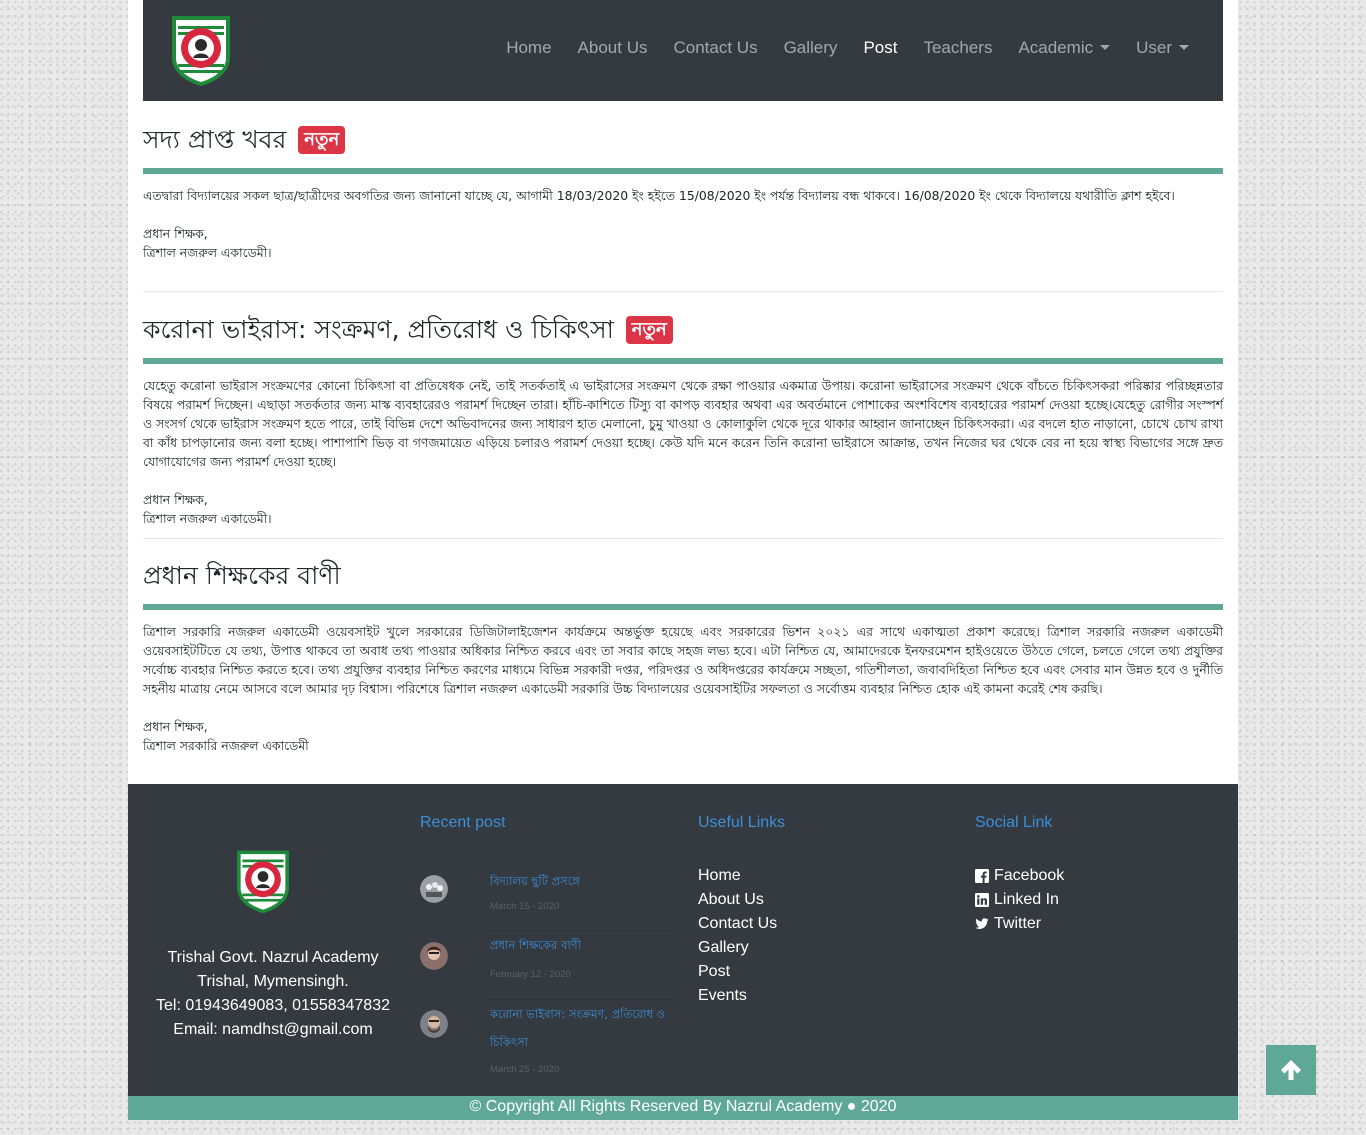  What do you see at coordinates (683, 140) in the screenshot?
I see `post-title: সদ্য প্রাপ্ত খবর নতুন` at bounding box center [683, 140].